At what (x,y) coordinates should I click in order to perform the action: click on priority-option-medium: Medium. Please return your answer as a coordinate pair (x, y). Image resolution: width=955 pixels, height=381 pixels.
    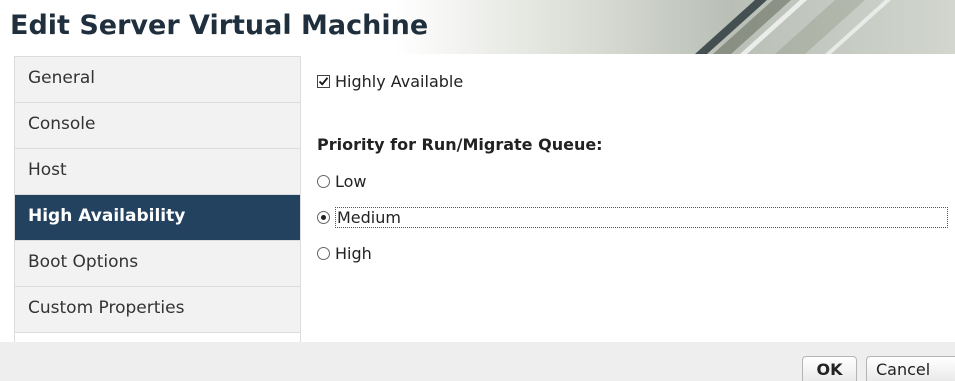
    Looking at the image, I should click on (632, 217).